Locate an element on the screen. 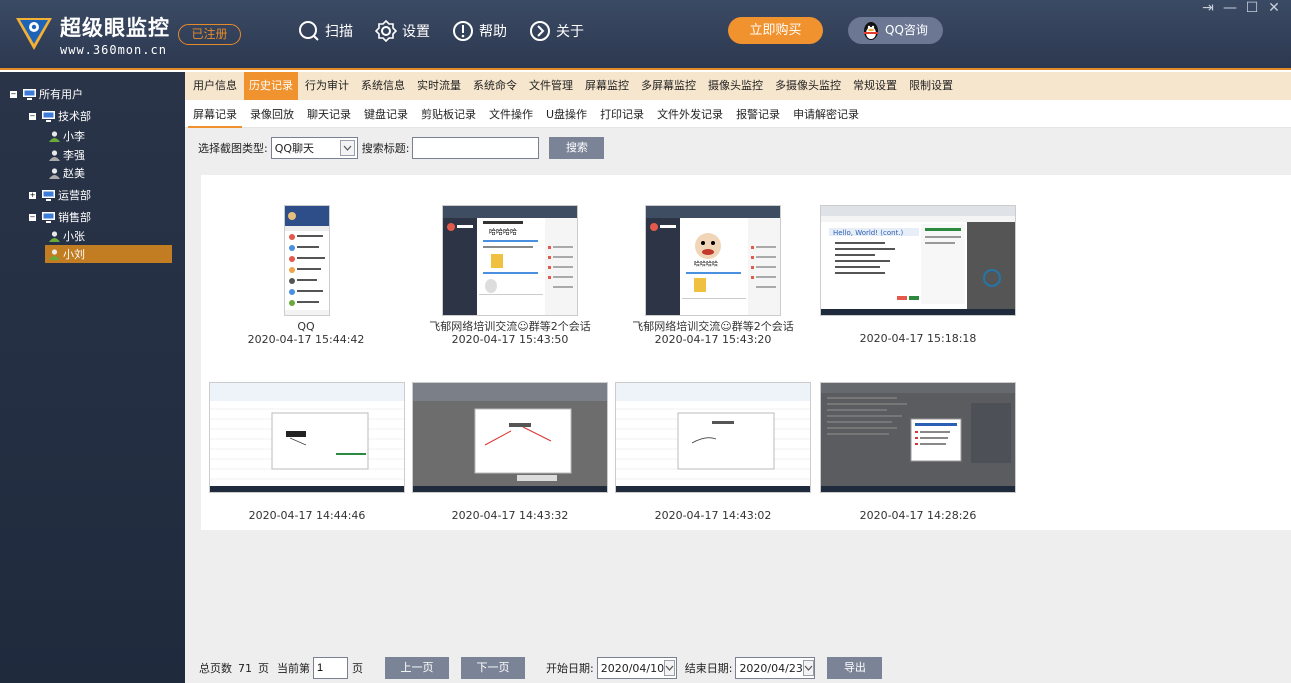  tree-user: 小李 is located at coordinates (66, 136).